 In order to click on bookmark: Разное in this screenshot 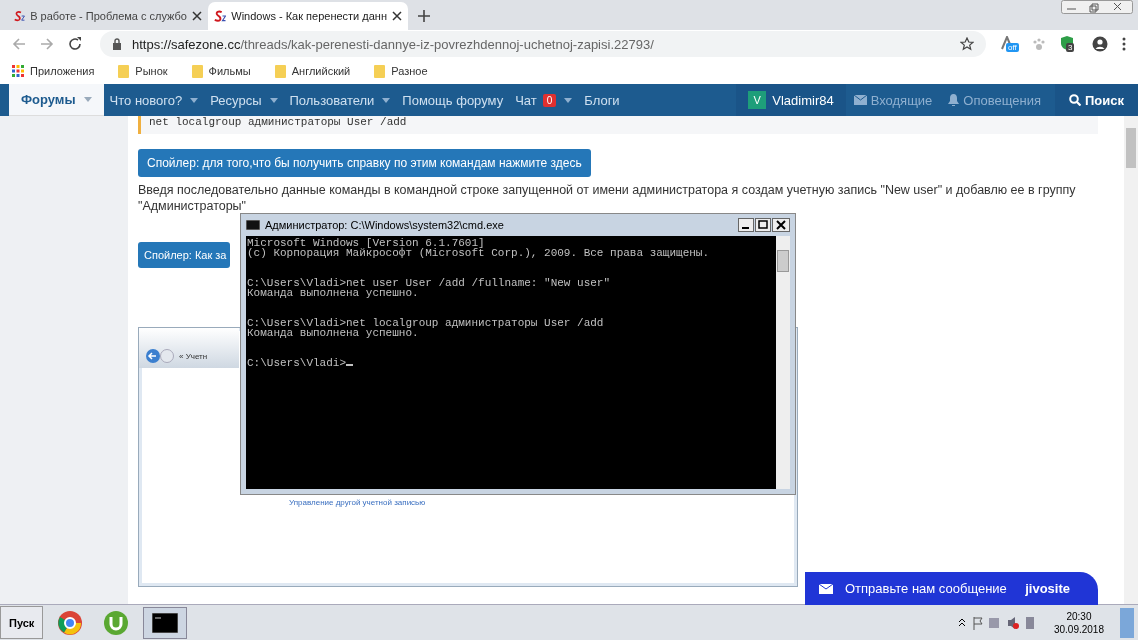, I will do `click(409, 71)`.